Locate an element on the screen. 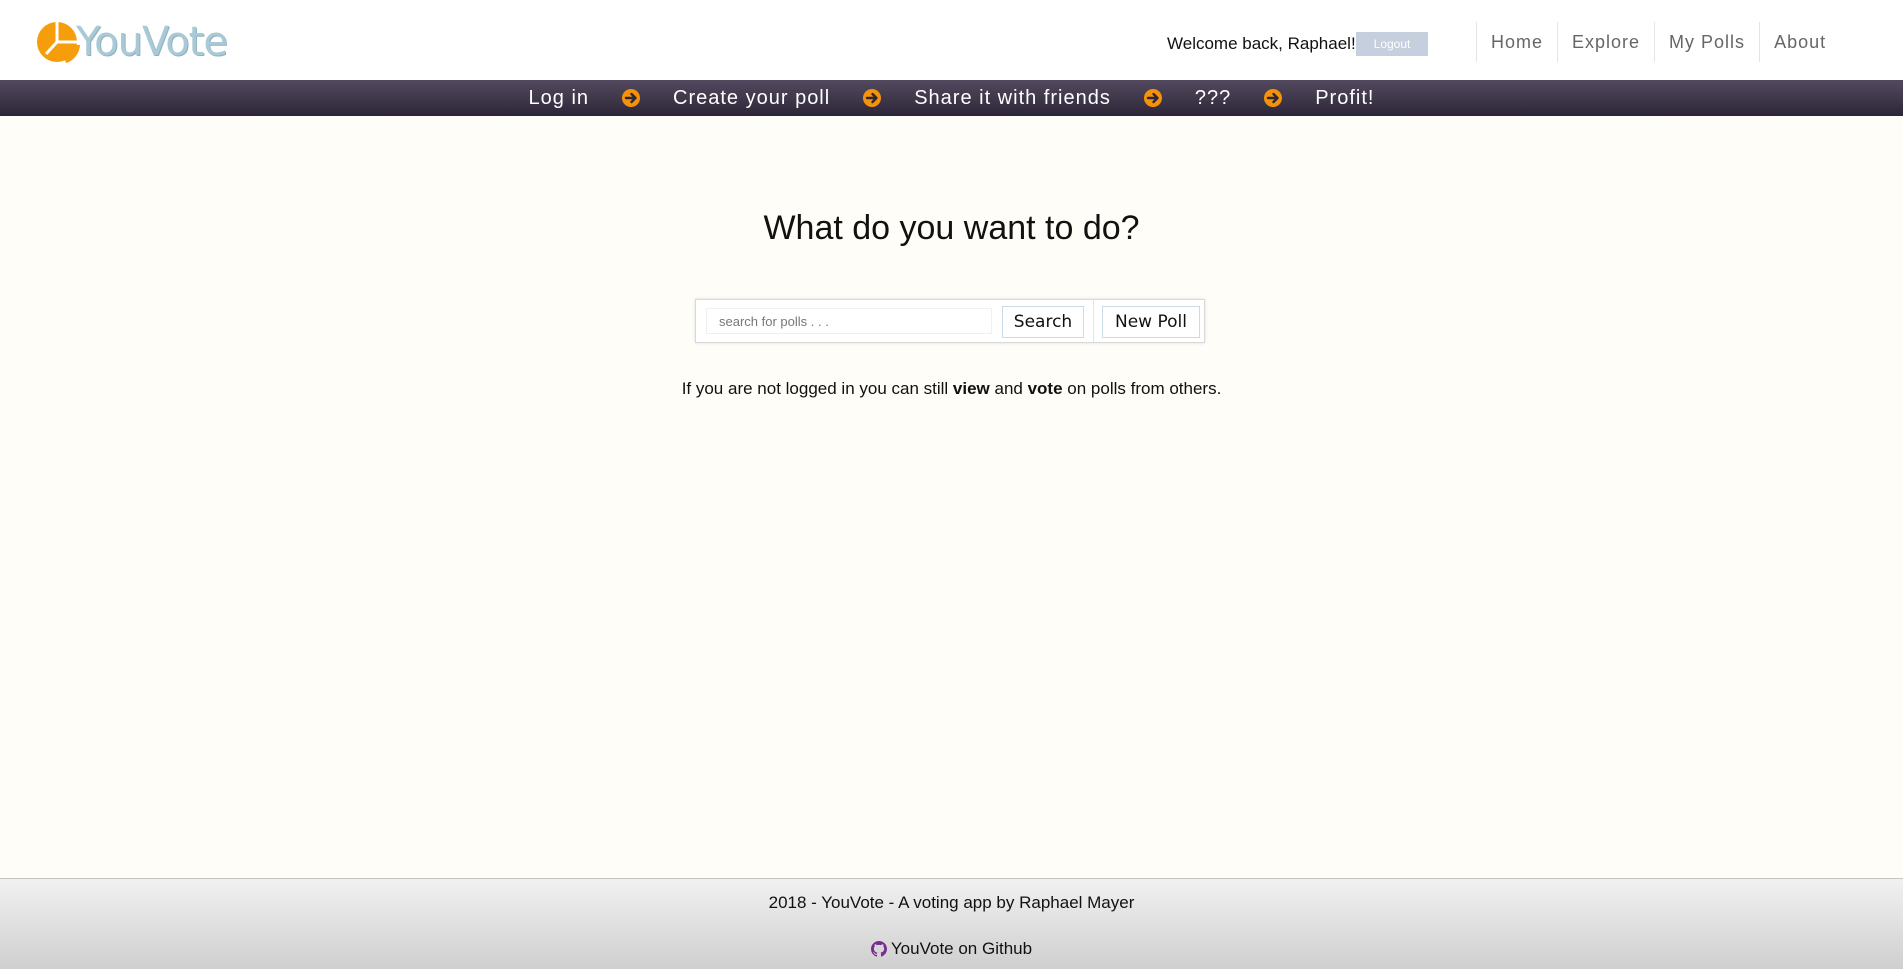 The image size is (1903, 969). nav-my-polls: My Polls is located at coordinates (1706, 42).